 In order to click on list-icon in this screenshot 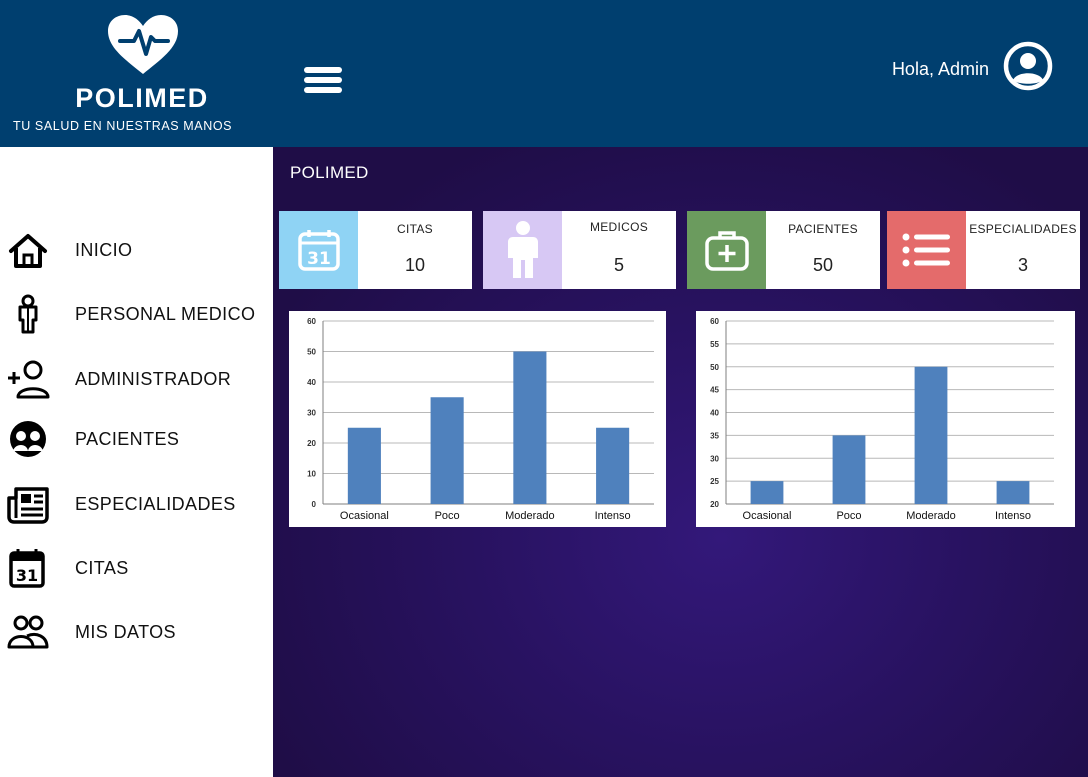, I will do `click(926, 250)`.